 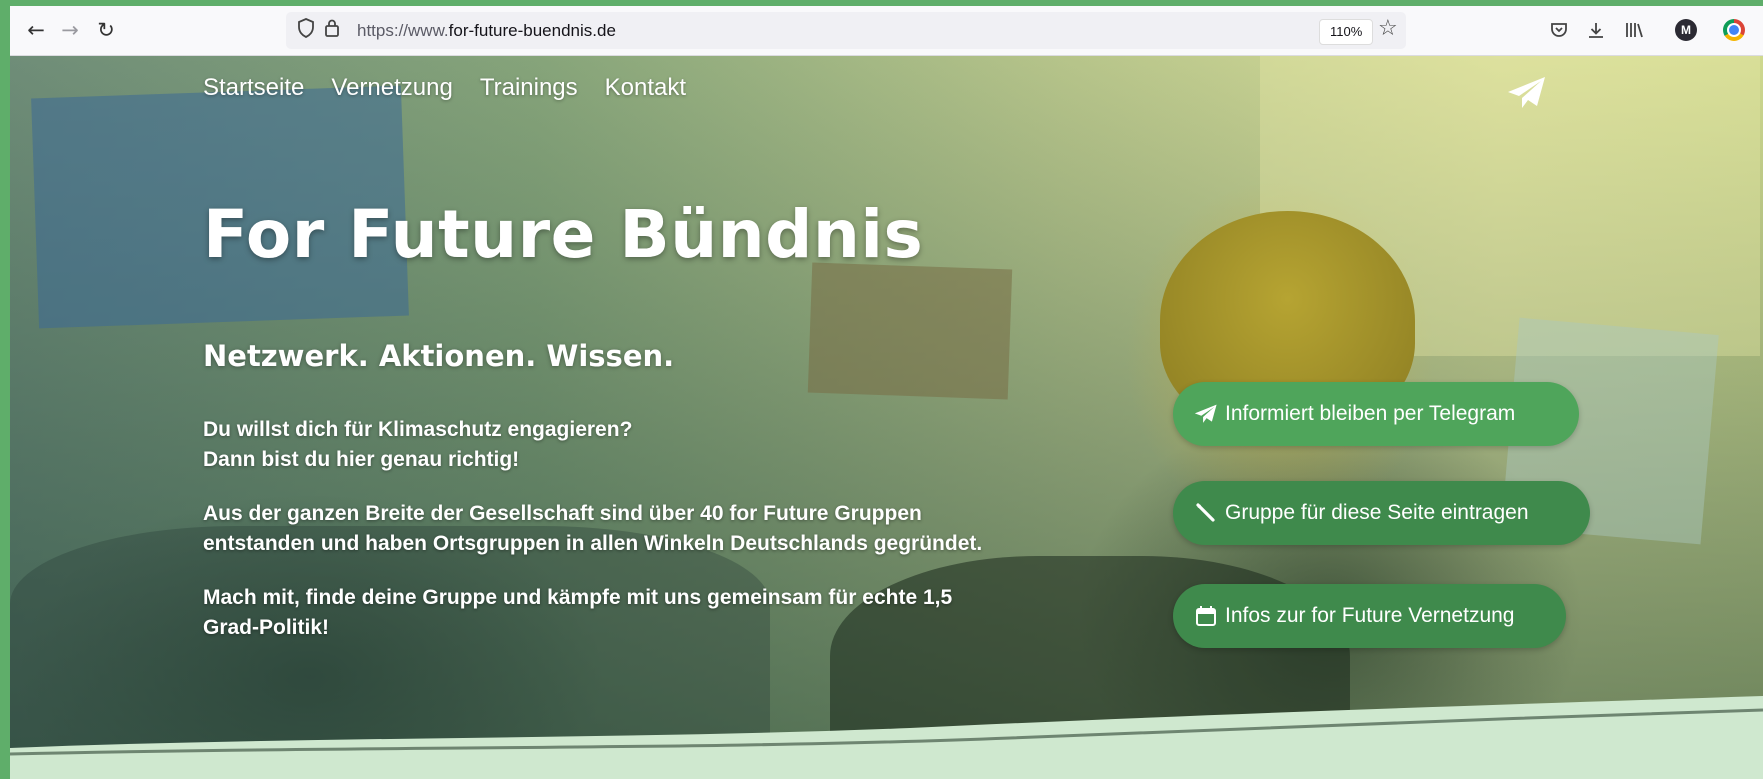 I want to click on telegram-button: Informiert bleiben per Telegram, so click(x=1376, y=414).